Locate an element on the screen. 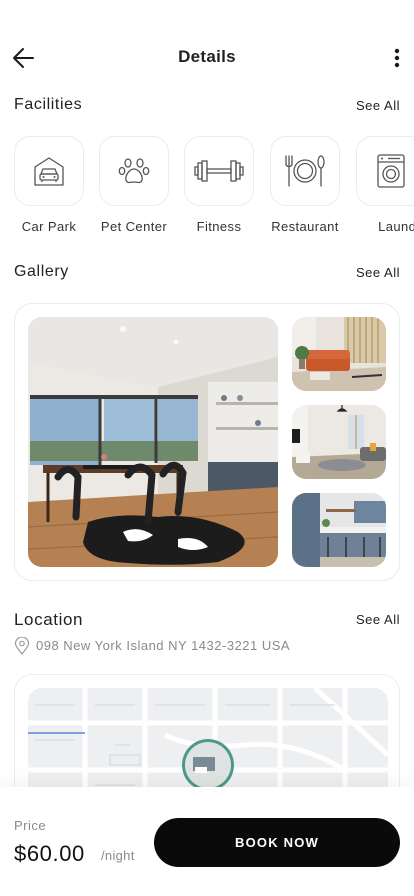 The height and width of the screenshot is (896, 414). kitchen-blue-cabinets-photo is located at coordinates (339, 530).